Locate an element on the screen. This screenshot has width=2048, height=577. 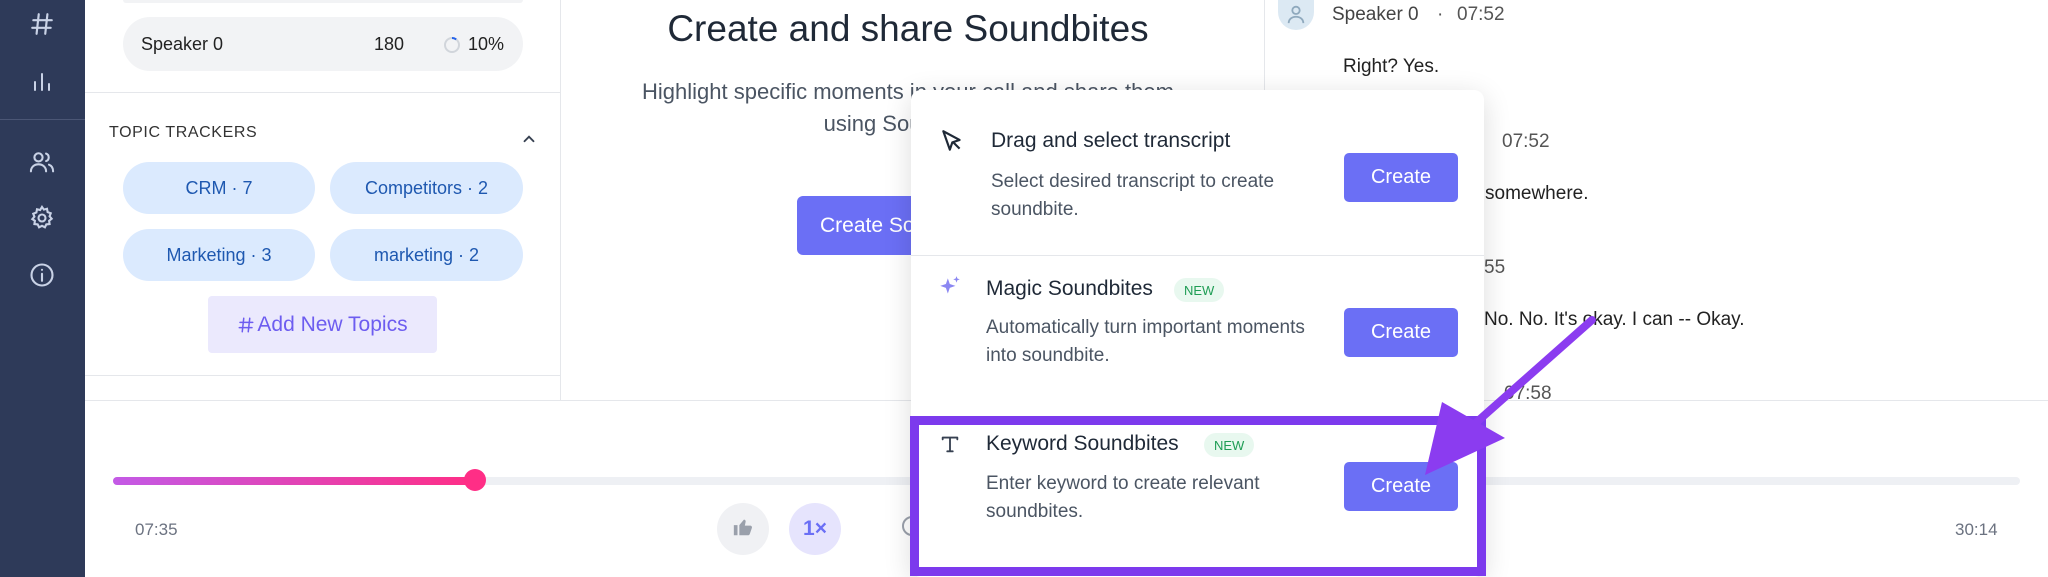
annotation-arrow-icon is located at coordinates (1510, 395).